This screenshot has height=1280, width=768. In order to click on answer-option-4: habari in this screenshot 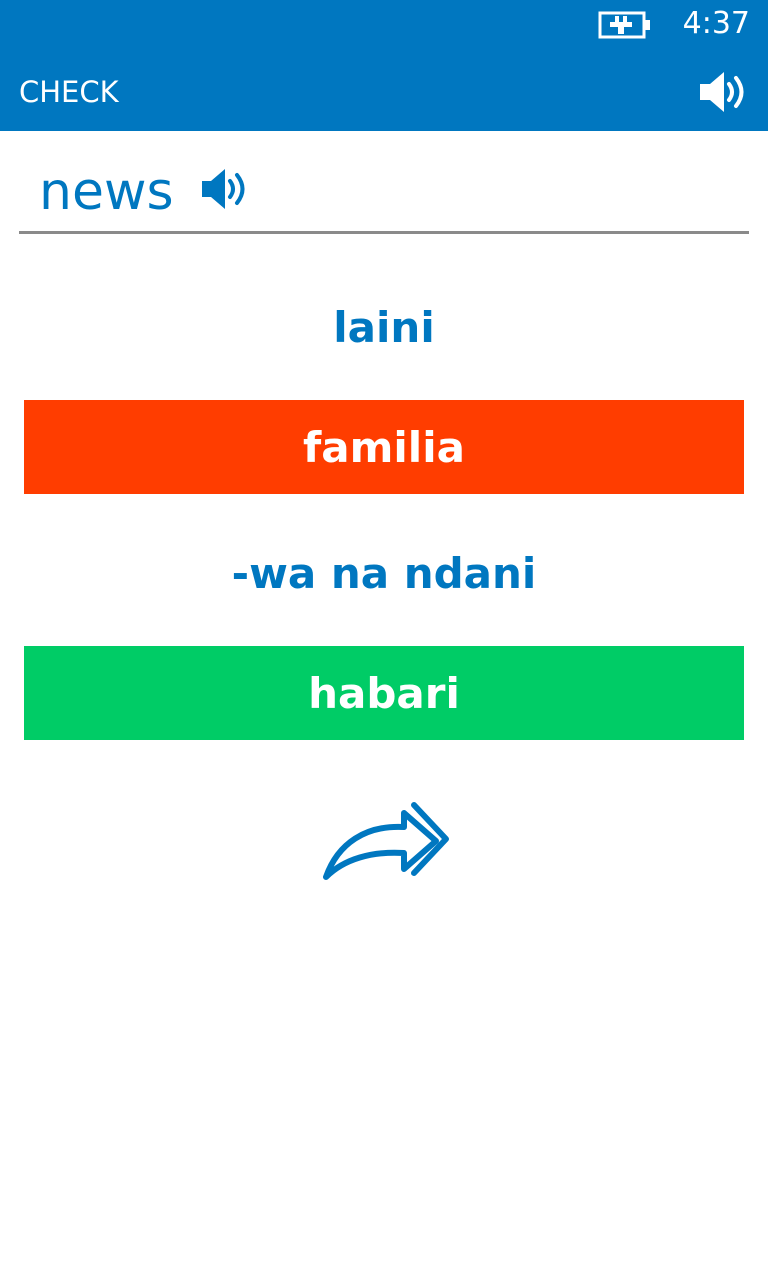, I will do `click(384, 693)`.